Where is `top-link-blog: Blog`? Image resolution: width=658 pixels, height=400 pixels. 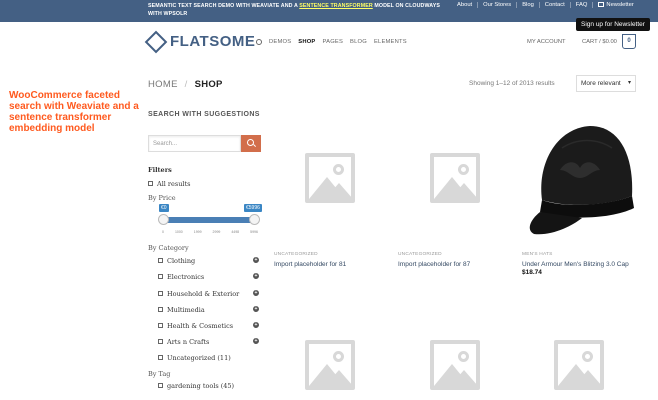 top-link-blog: Blog is located at coordinates (527, 5).